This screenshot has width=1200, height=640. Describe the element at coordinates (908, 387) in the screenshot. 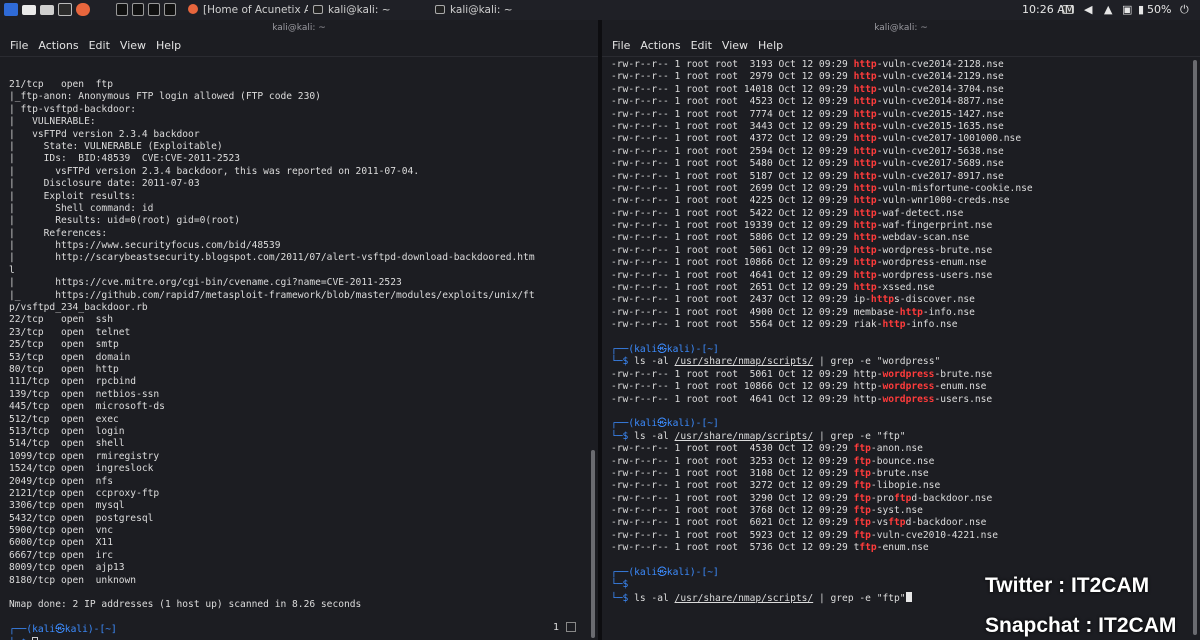

I see `match-highlight: wordpress` at that location.